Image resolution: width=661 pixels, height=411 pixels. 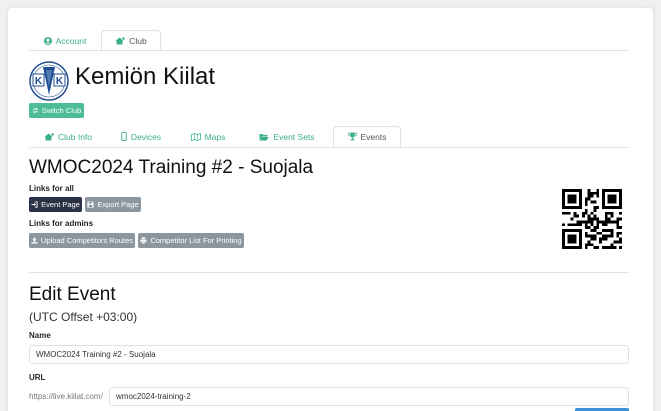 What do you see at coordinates (75, 136) in the screenshot?
I see `tab-club-info-label: Club Info` at bounding box center [75, 136].